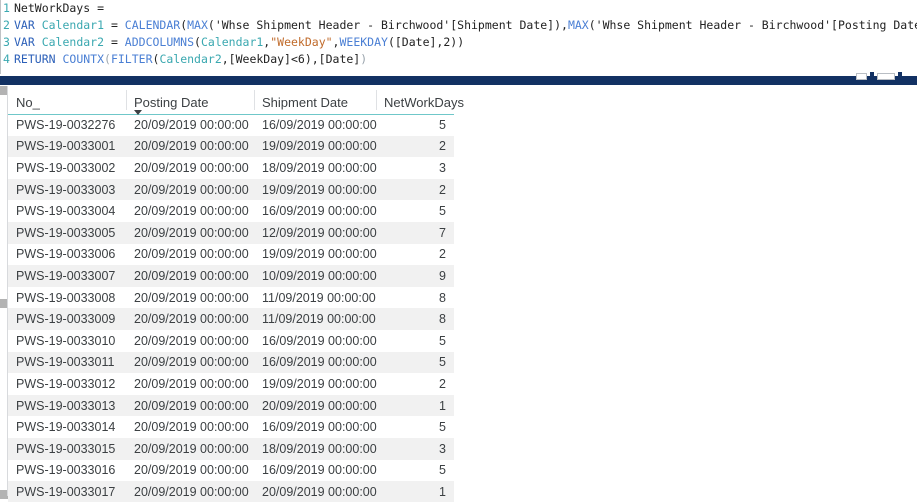 Image resolution: width=917 pixels, height=502 pixels. I want to click on editor-table-divider-bar, so click(458, 80).